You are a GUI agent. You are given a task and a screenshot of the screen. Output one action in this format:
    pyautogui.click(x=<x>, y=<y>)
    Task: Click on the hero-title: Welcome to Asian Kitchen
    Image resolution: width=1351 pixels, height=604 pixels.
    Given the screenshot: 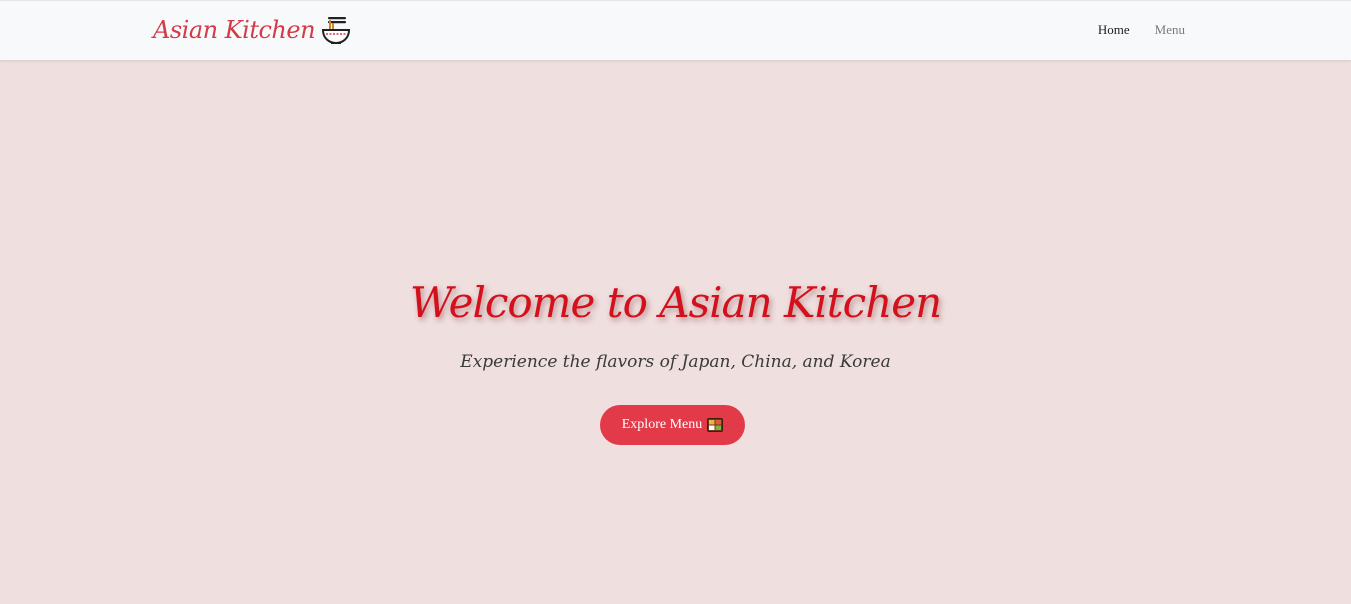 What is the action you would take?
    pyautogui.click(x=675, y=302)
    